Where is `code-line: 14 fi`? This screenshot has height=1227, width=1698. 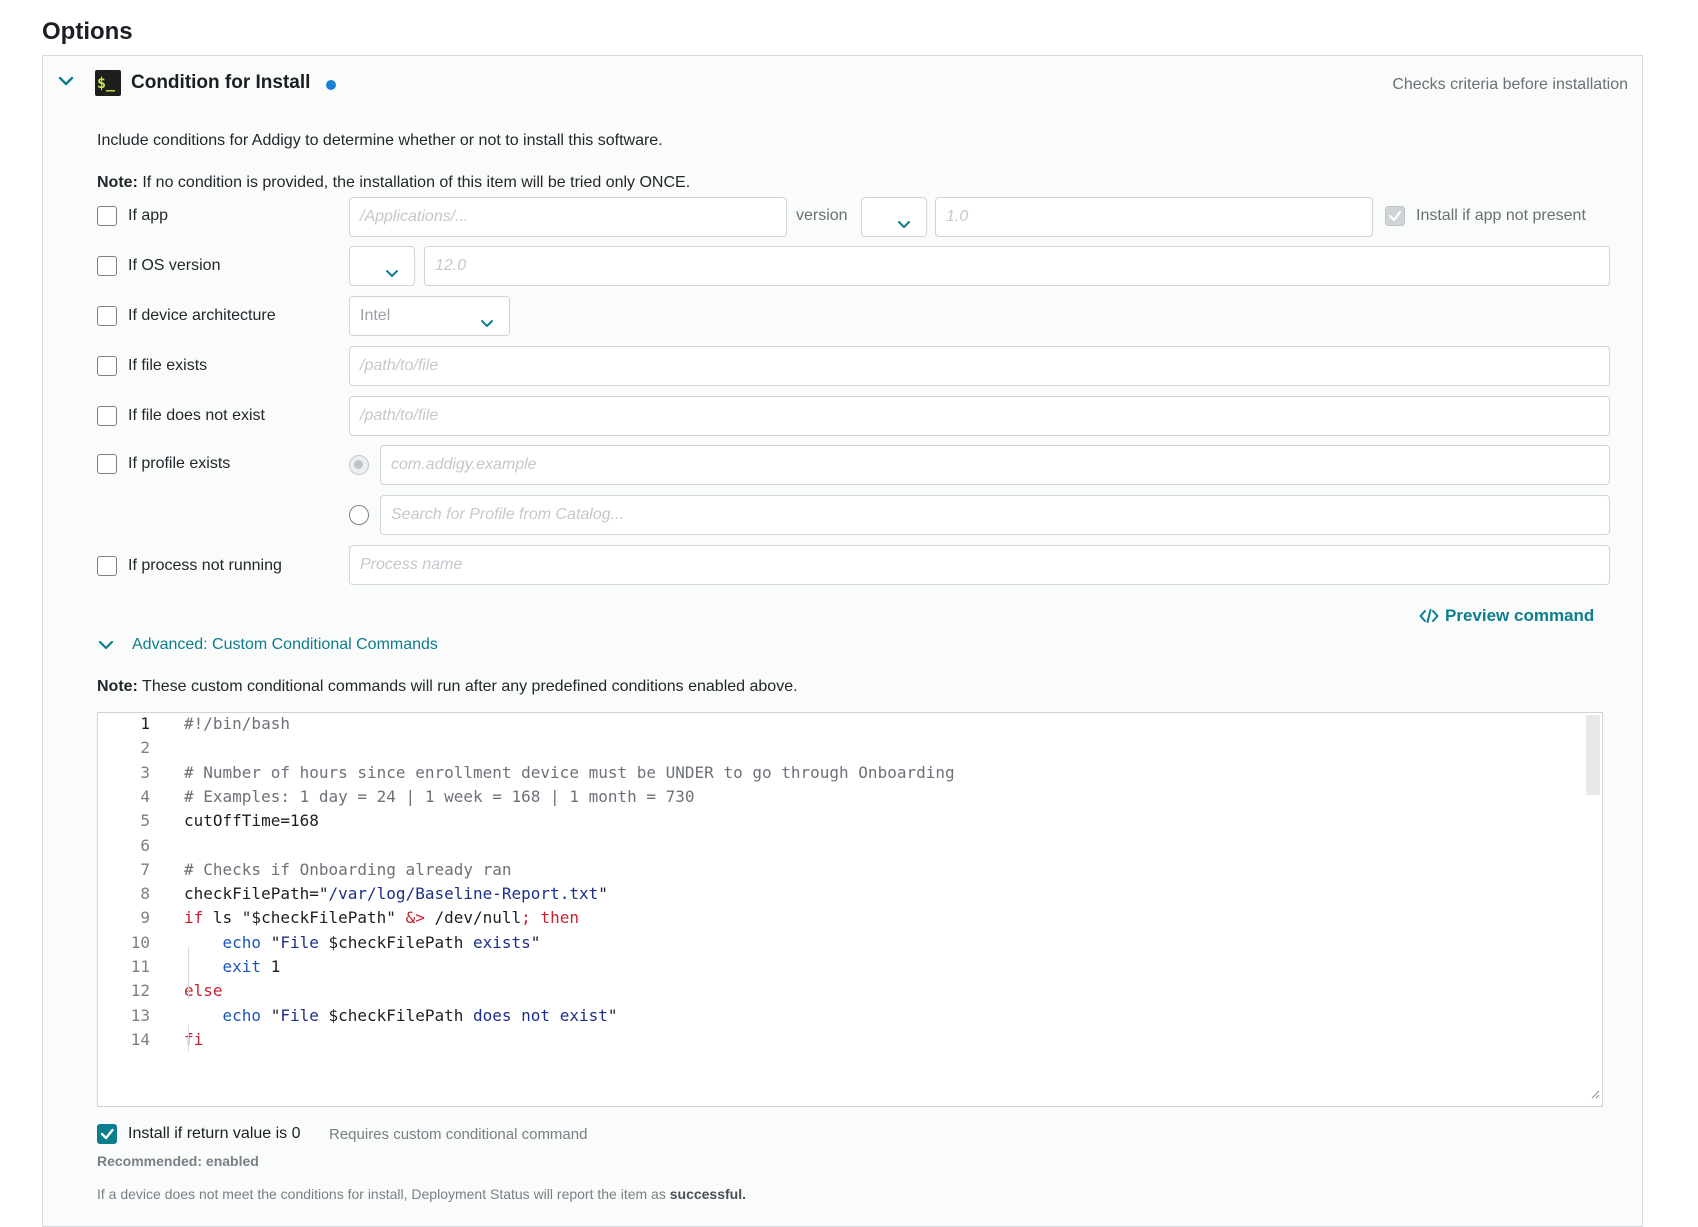
code-line: 14 fi is located at coordinates (850, 1040).